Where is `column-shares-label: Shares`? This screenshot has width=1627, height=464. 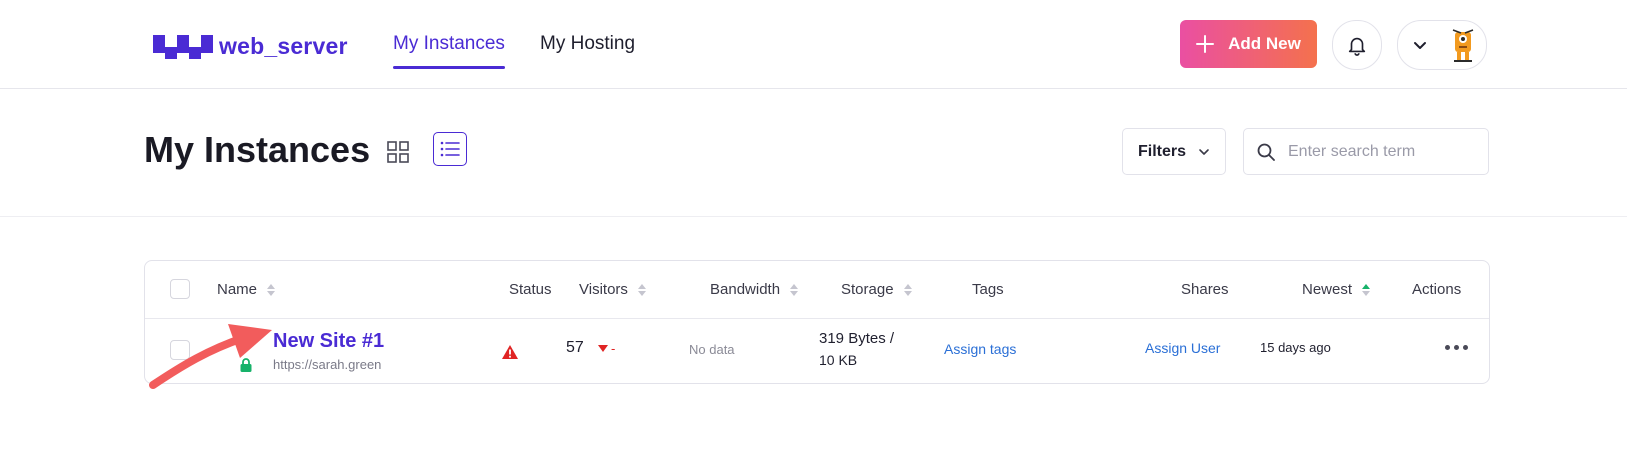 column-shares-label: Shares is located at coordinates (1205, 289).